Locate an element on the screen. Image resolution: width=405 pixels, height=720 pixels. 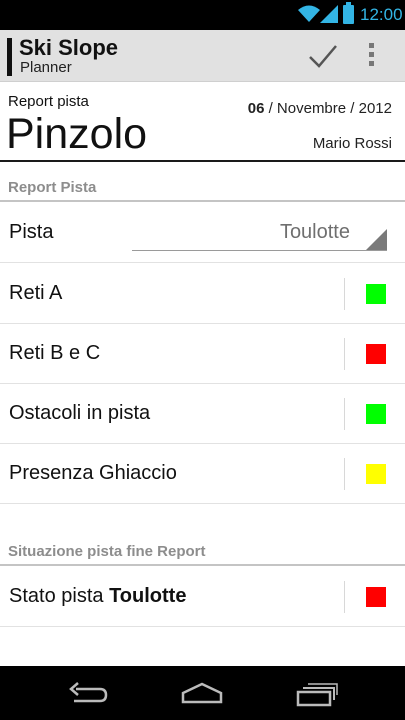
slope-spinner-value: Toulotte is located at coordinates (314, 232).